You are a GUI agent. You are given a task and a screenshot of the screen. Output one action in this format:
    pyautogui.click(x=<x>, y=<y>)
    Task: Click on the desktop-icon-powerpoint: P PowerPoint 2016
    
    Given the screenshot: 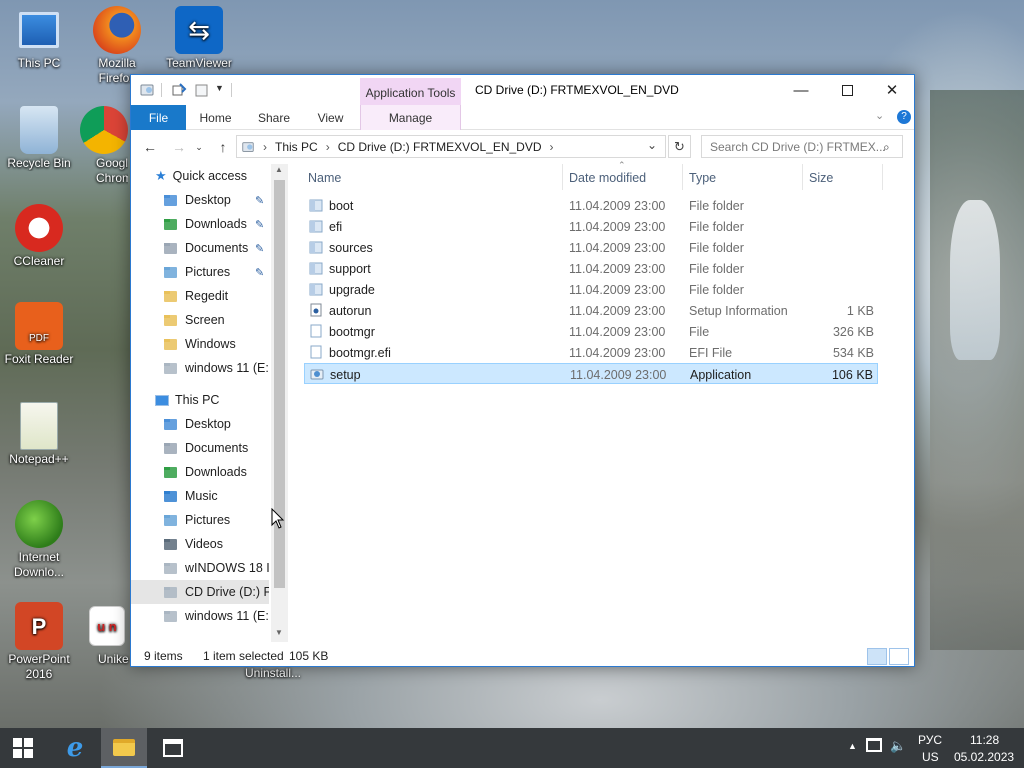 What is the action you would take?
    pyautogui.click(x=39, y=642)
    